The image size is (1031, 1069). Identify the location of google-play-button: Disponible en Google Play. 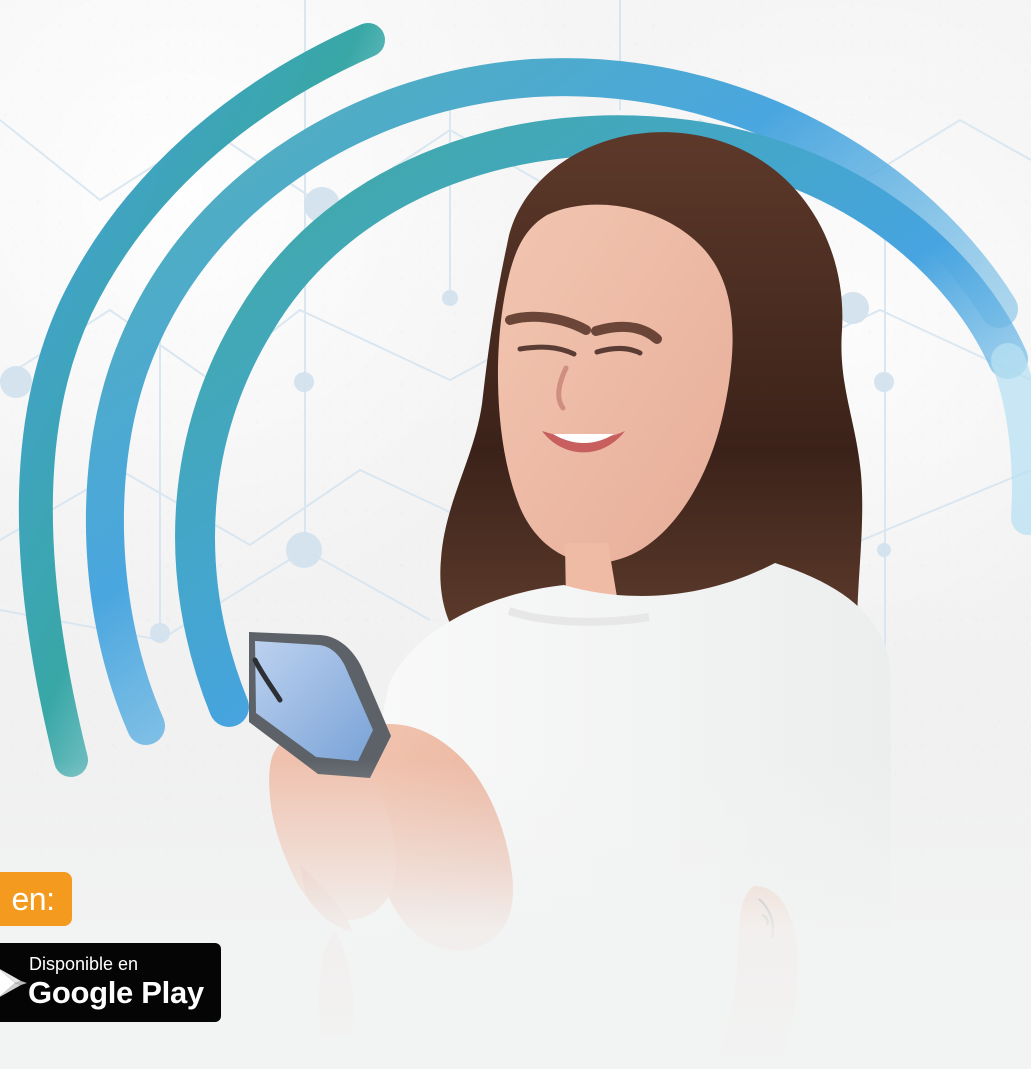
(110, 982).